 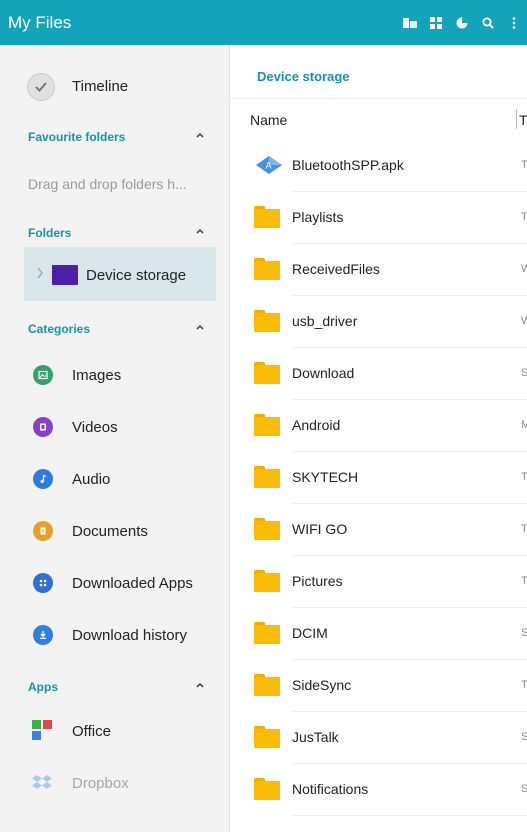 I want to click on file-row: usb_driver W, so click(x=378, y=322).